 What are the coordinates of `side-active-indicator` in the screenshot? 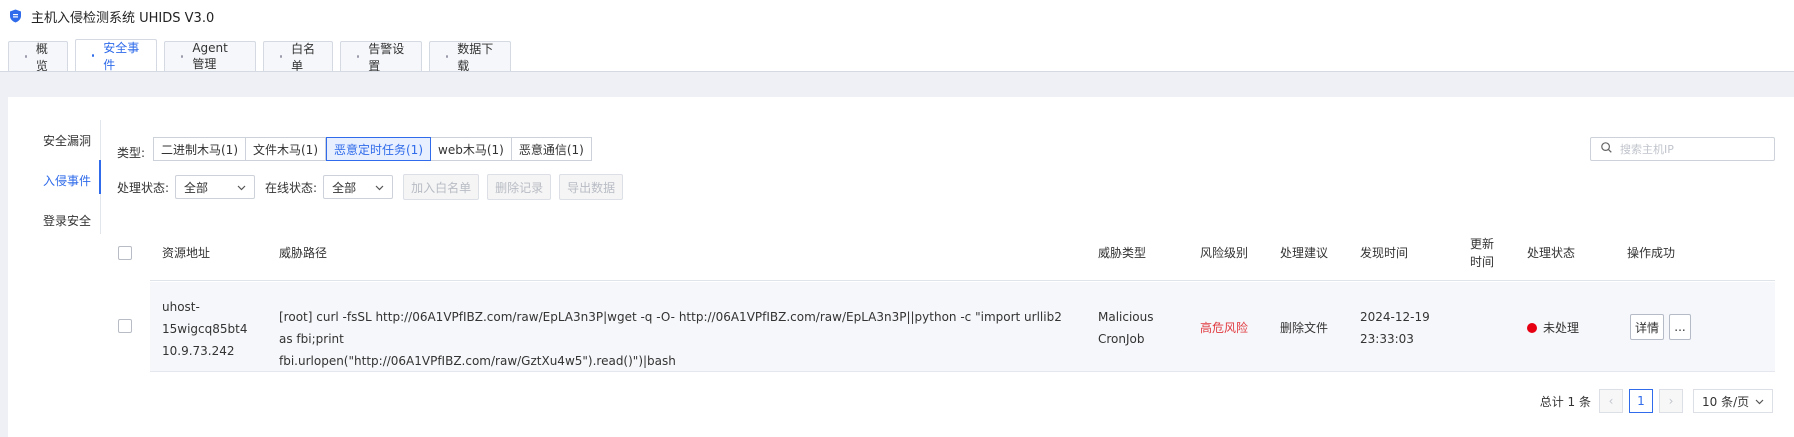 It's located at (100, 177).